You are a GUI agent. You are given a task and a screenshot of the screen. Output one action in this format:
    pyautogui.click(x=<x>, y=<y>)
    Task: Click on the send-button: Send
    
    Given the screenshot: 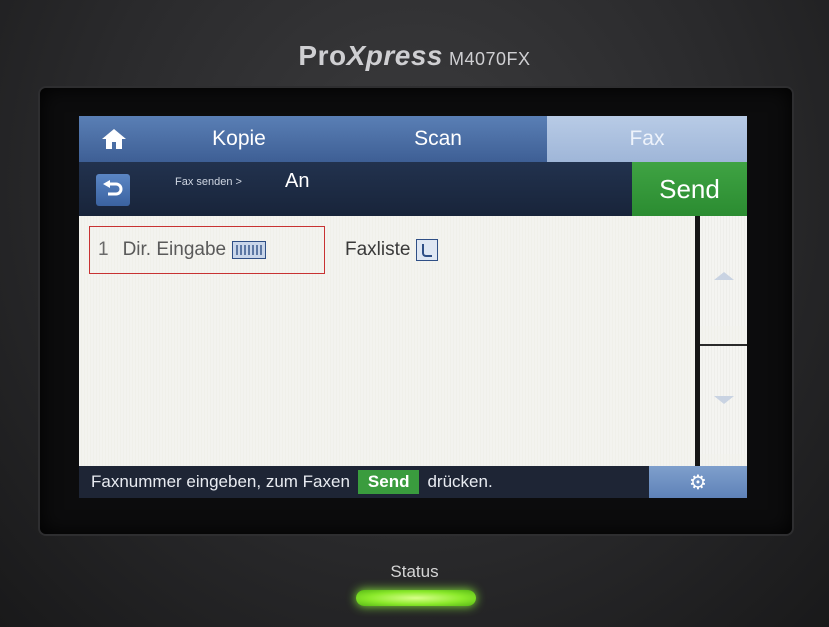 What is the action you would take?
    pyautogui.click(x=689, y=189)
    